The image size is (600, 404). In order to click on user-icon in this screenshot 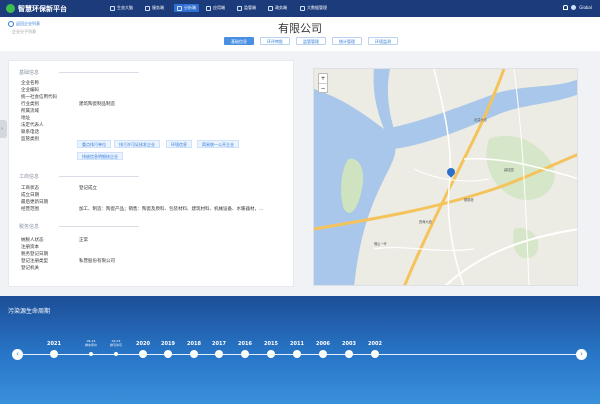, I will do `click(574, 7)`.